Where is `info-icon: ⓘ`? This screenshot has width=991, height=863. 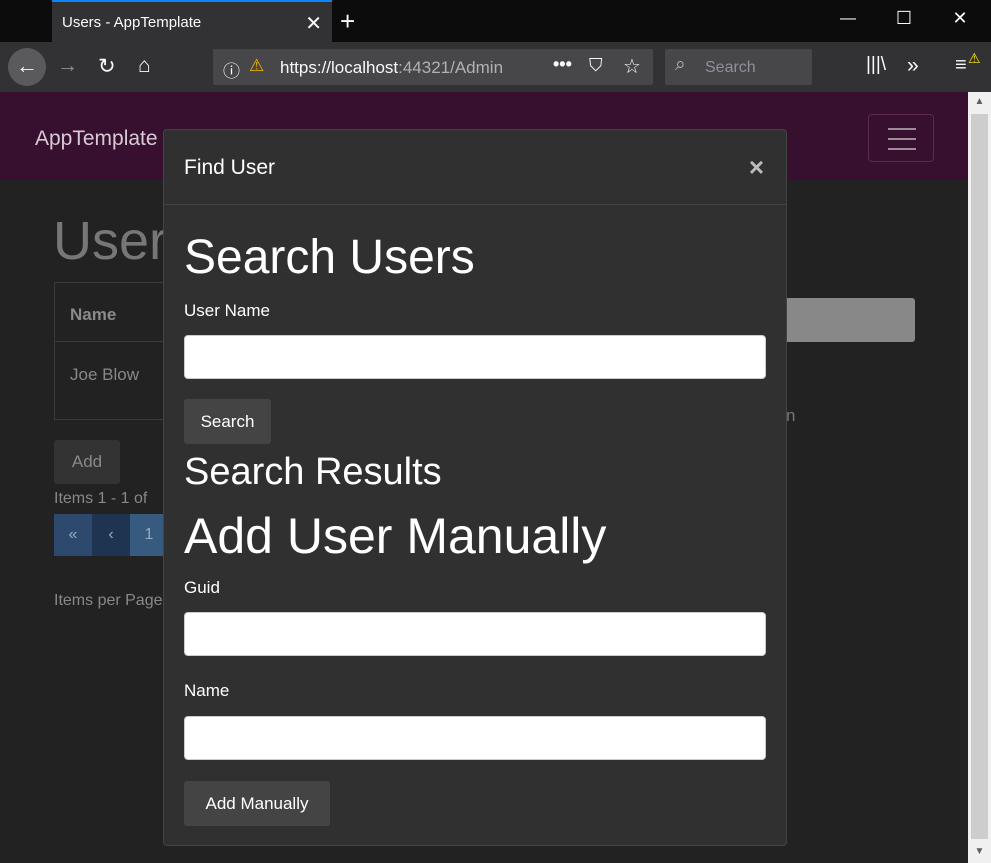
info-icon: ⓘ is located at coordinates (231, 69).